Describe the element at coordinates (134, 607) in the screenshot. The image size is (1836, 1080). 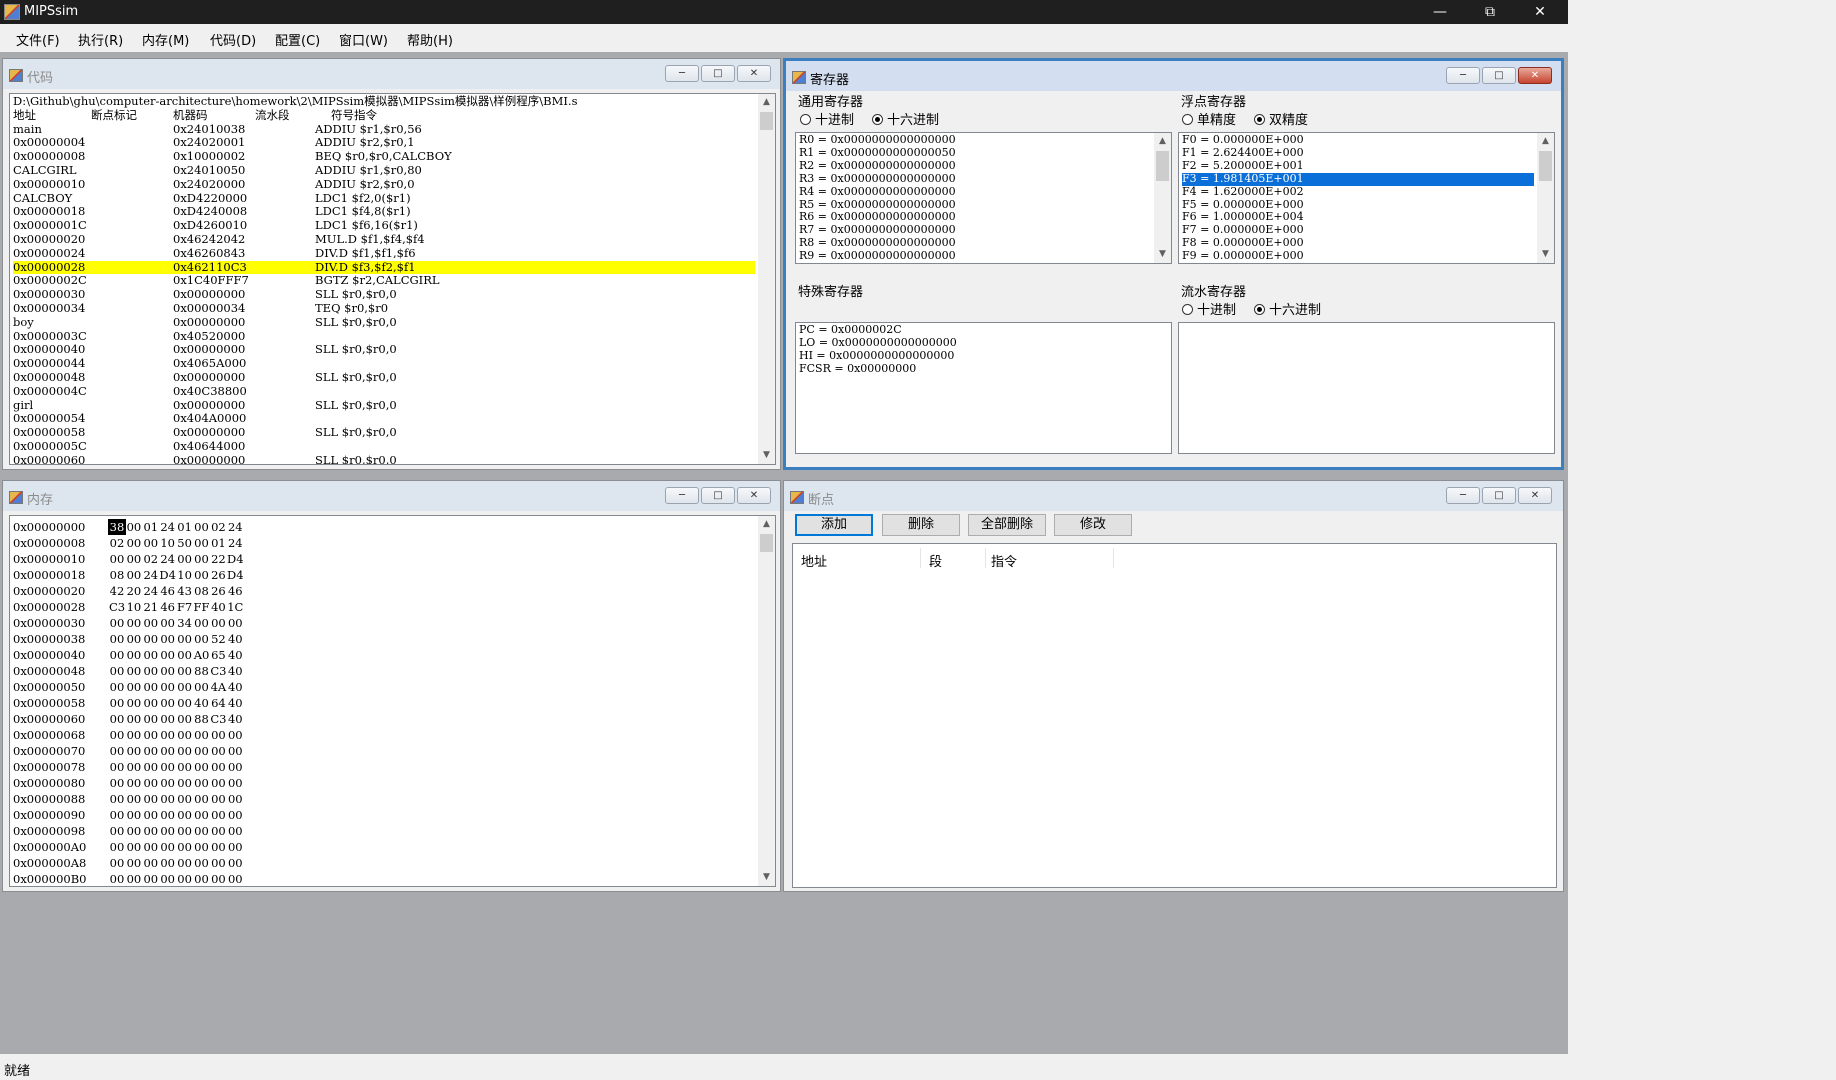
I see `memory-byte: 10` at that location.